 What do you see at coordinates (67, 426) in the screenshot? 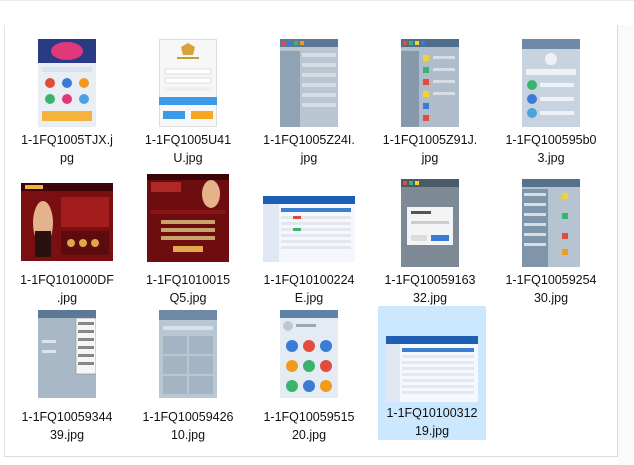
I see `file-name: 1-1FQ10059344 39.jpg` at bounding box center [67, 426].